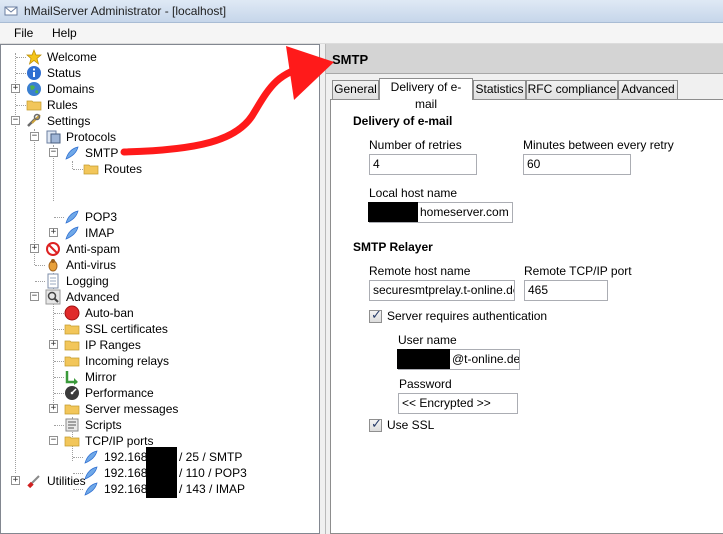  I want to click on use-ssl-checkbox: ✓, so click(375, 424).